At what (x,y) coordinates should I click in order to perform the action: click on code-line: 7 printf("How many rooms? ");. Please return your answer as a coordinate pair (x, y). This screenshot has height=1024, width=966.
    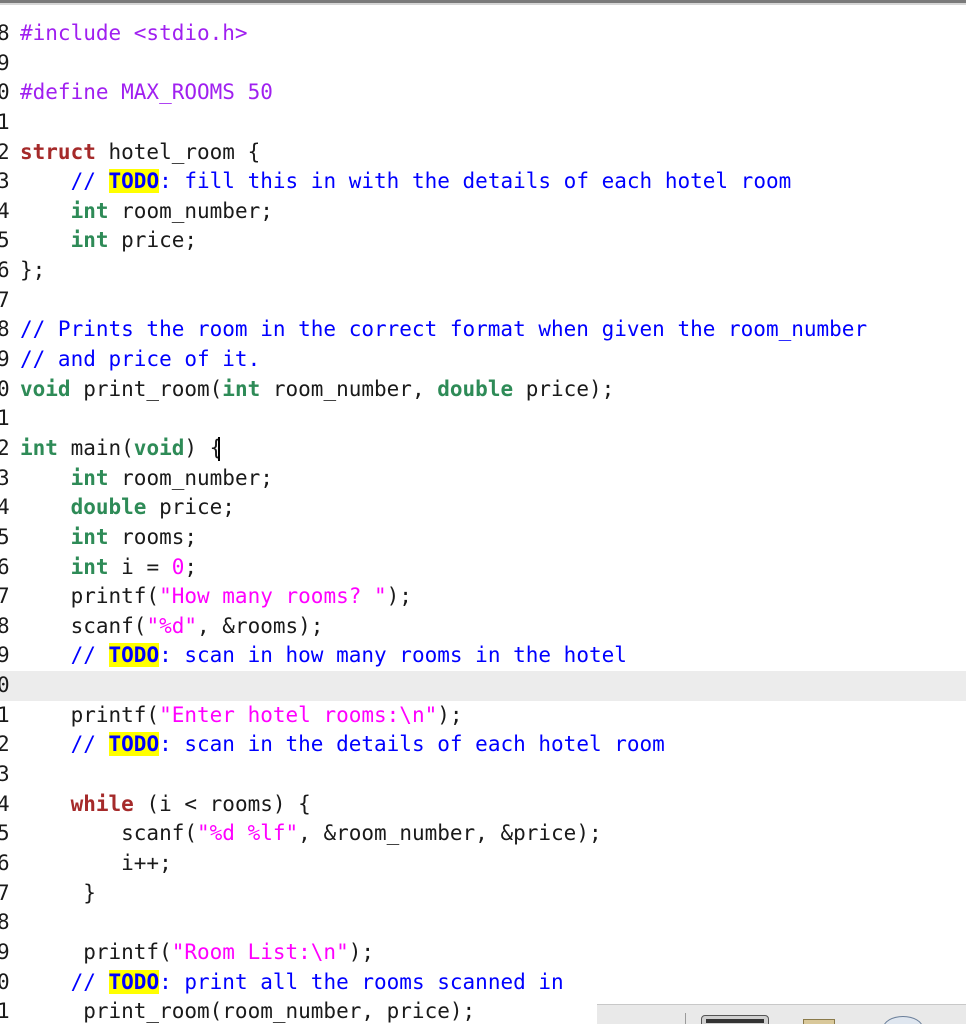
    Looking at the image, I should click on (483, 597).